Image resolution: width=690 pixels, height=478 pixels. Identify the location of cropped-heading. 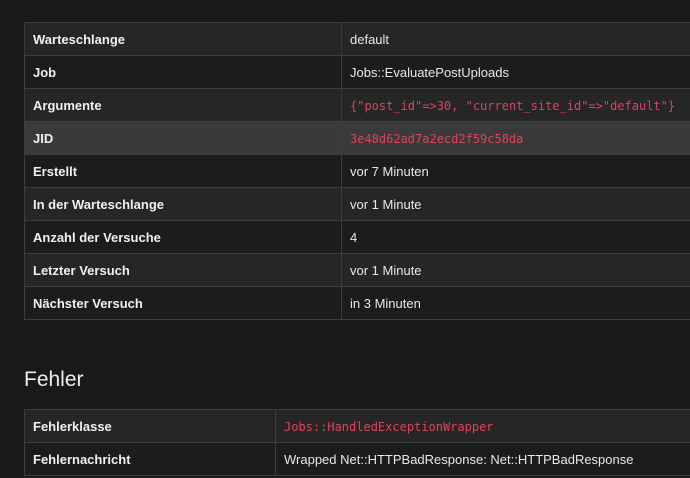
(44, 2).